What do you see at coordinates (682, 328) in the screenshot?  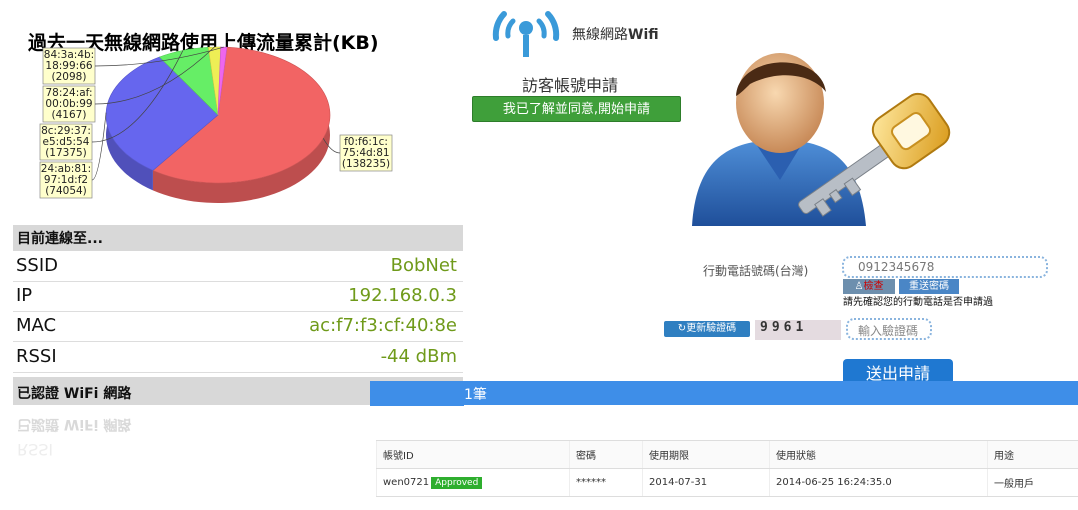 I see `refresh-icon: ↻` at bounding box center [682, 328].